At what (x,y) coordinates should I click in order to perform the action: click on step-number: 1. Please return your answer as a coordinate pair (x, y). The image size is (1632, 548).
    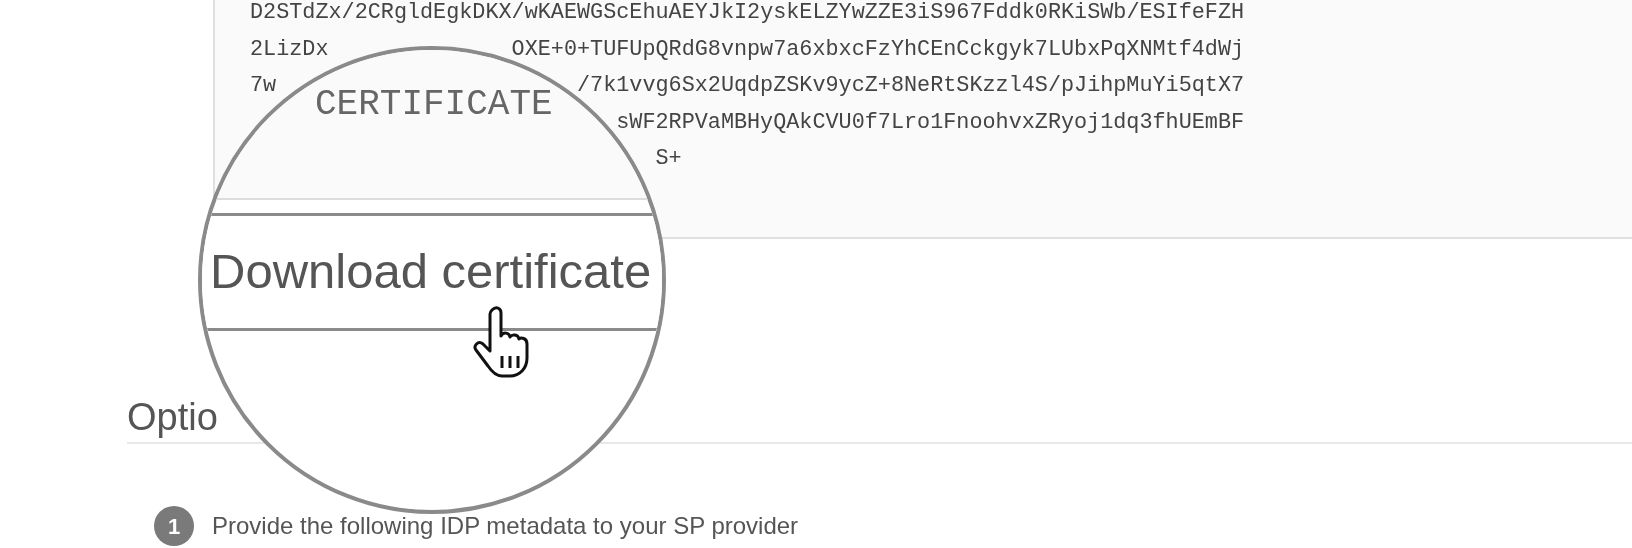
    Looking at the image, I should click on (174, 526).